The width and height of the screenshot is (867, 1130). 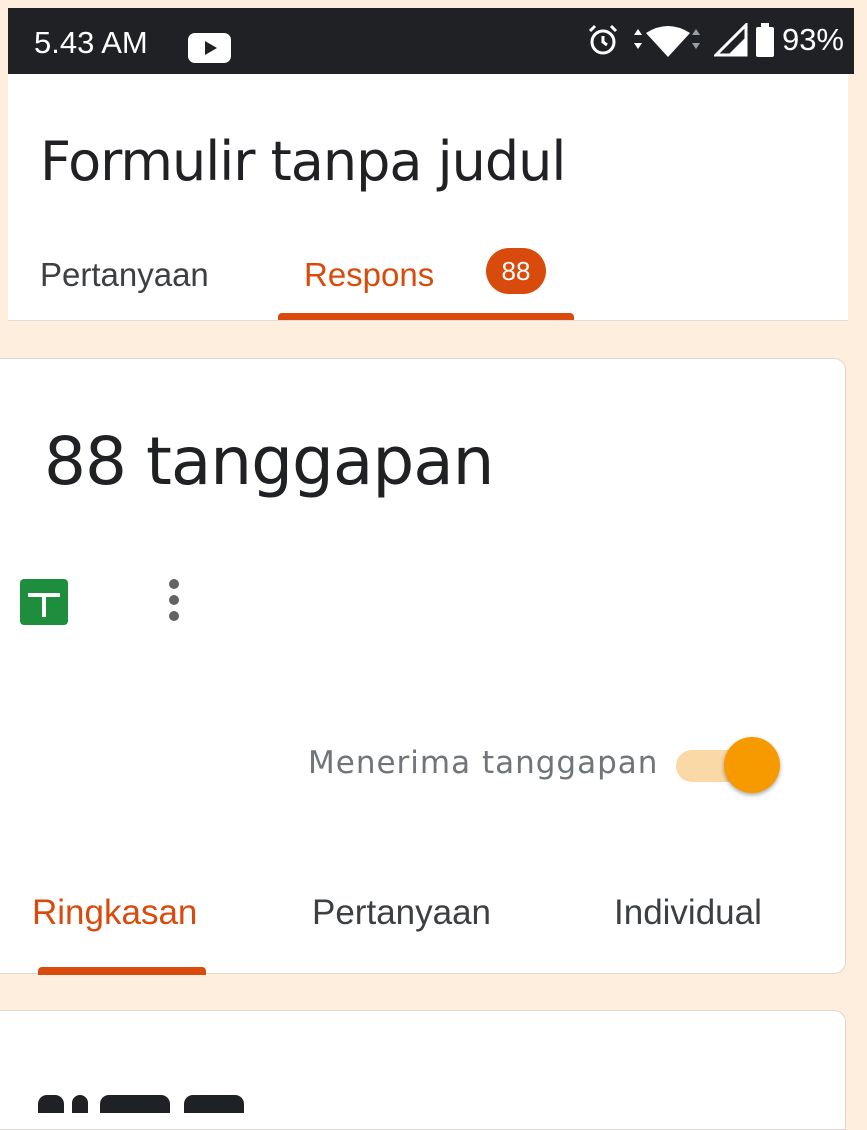 I want to click on accepting-responses-label: Menerima tanggapan, so click(x=483, y=763).